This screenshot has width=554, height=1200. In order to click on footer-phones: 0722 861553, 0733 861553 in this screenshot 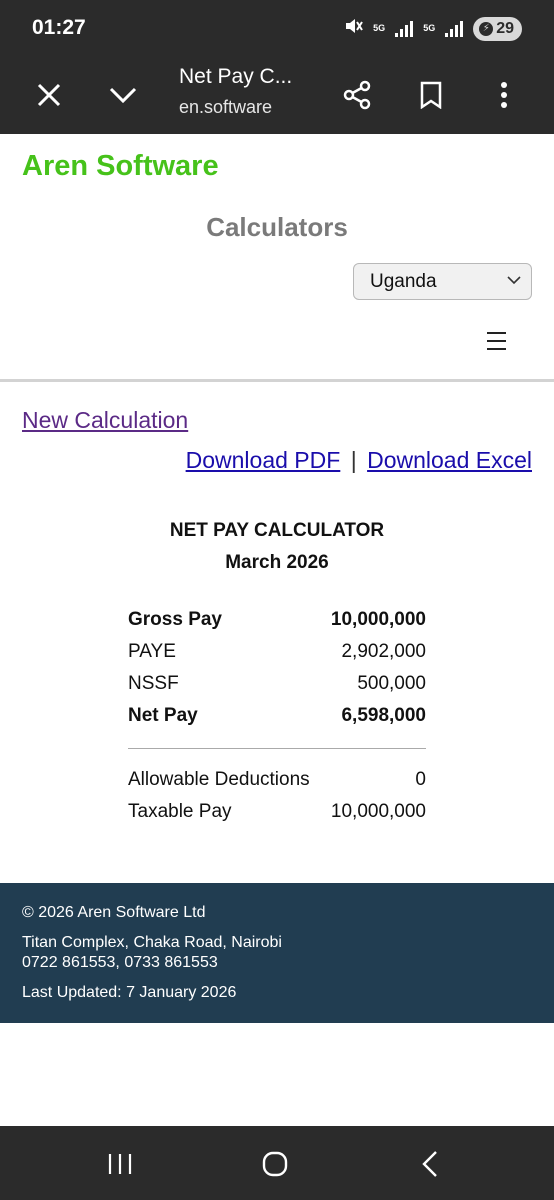, I will do `click(120, 962)`.